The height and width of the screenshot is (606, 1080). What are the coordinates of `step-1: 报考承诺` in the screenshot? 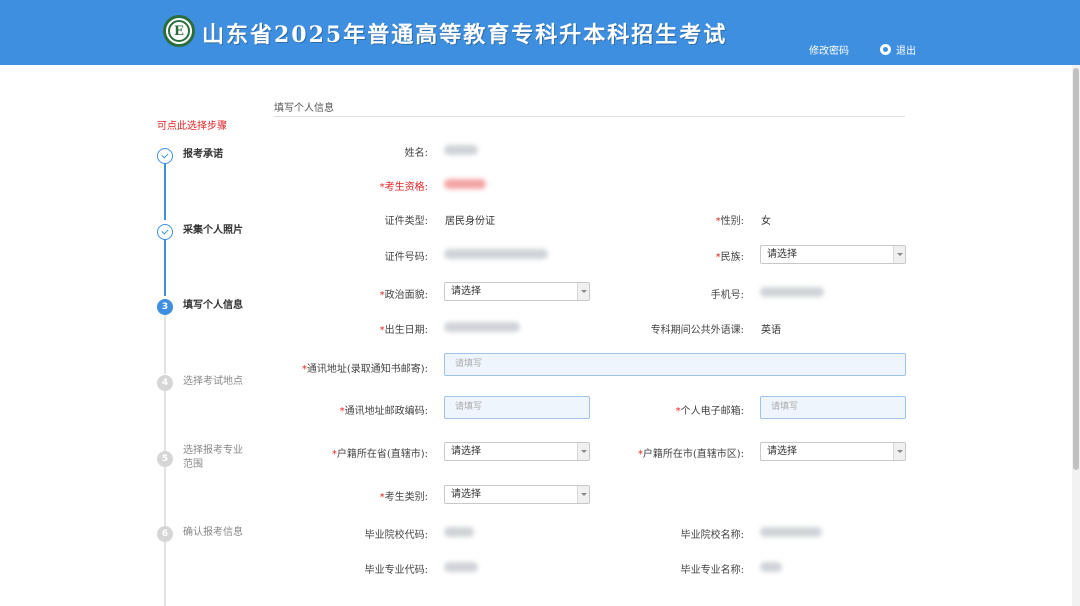 It's located at (204, 156).